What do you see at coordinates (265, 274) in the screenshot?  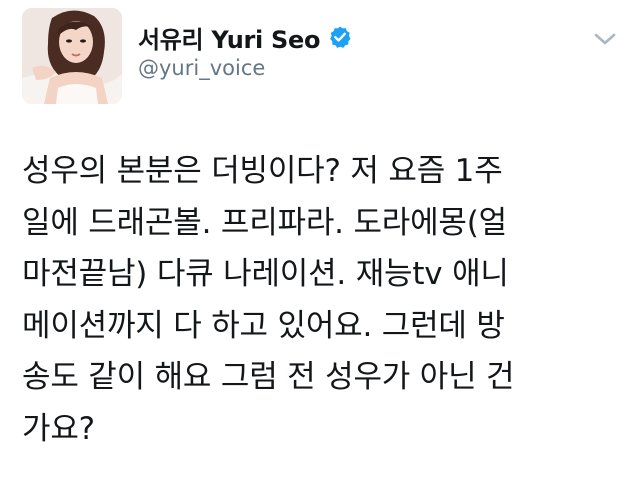 I see `tweet-text-line: 마전끝남) 다큐 나레이션. 재능tv 애니` at bounding box center [265, 274].